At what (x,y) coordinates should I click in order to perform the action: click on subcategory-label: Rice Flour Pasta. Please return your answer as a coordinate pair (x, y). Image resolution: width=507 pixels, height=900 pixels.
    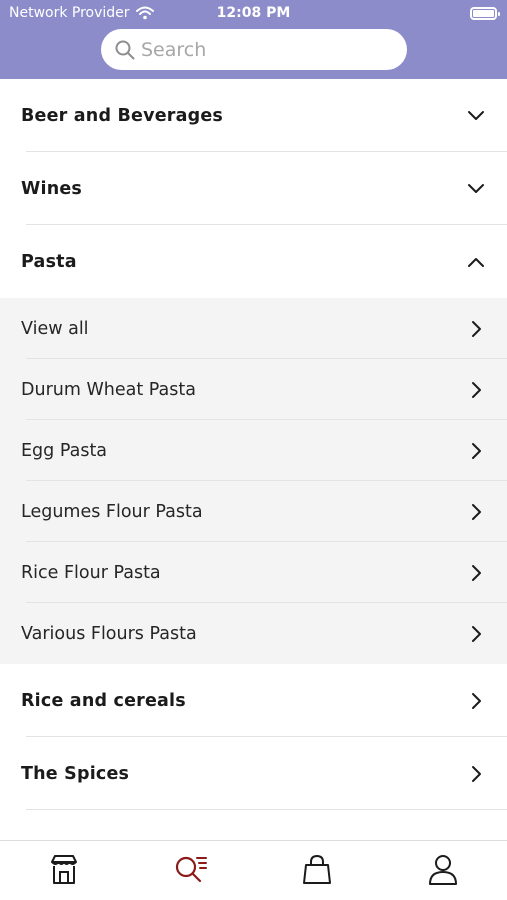
    Looking at the image, I should click on (91, 572).